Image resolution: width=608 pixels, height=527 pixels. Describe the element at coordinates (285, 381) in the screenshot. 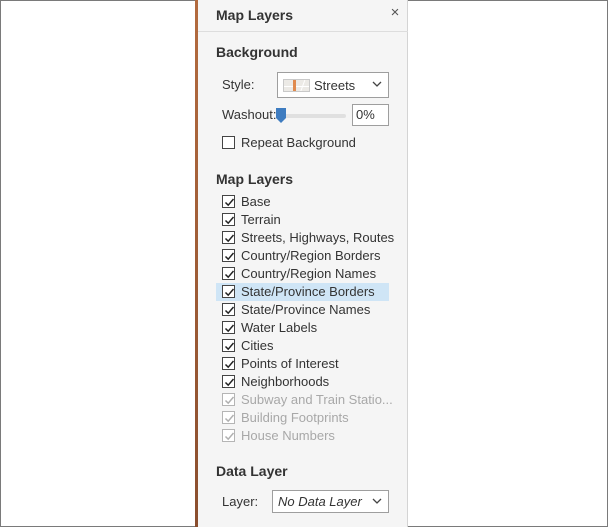

I see `layer-label: Neighborhoods` at that location.